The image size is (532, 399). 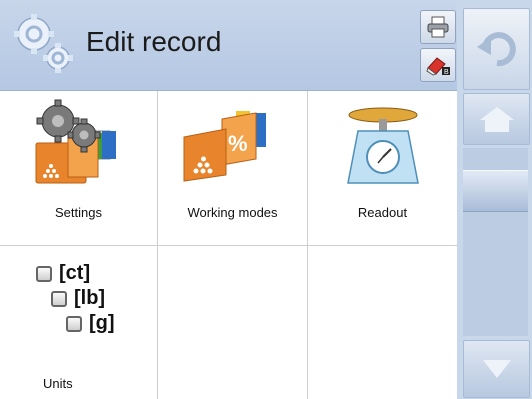 I want to click on svg-text: B, so click(x=446, y=72).